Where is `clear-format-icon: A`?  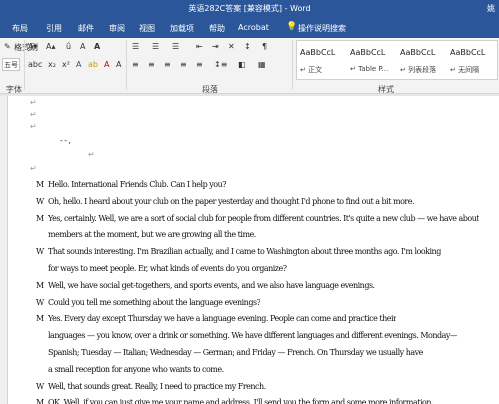
clear-format-icon: A is located at coordinates (82, 46).